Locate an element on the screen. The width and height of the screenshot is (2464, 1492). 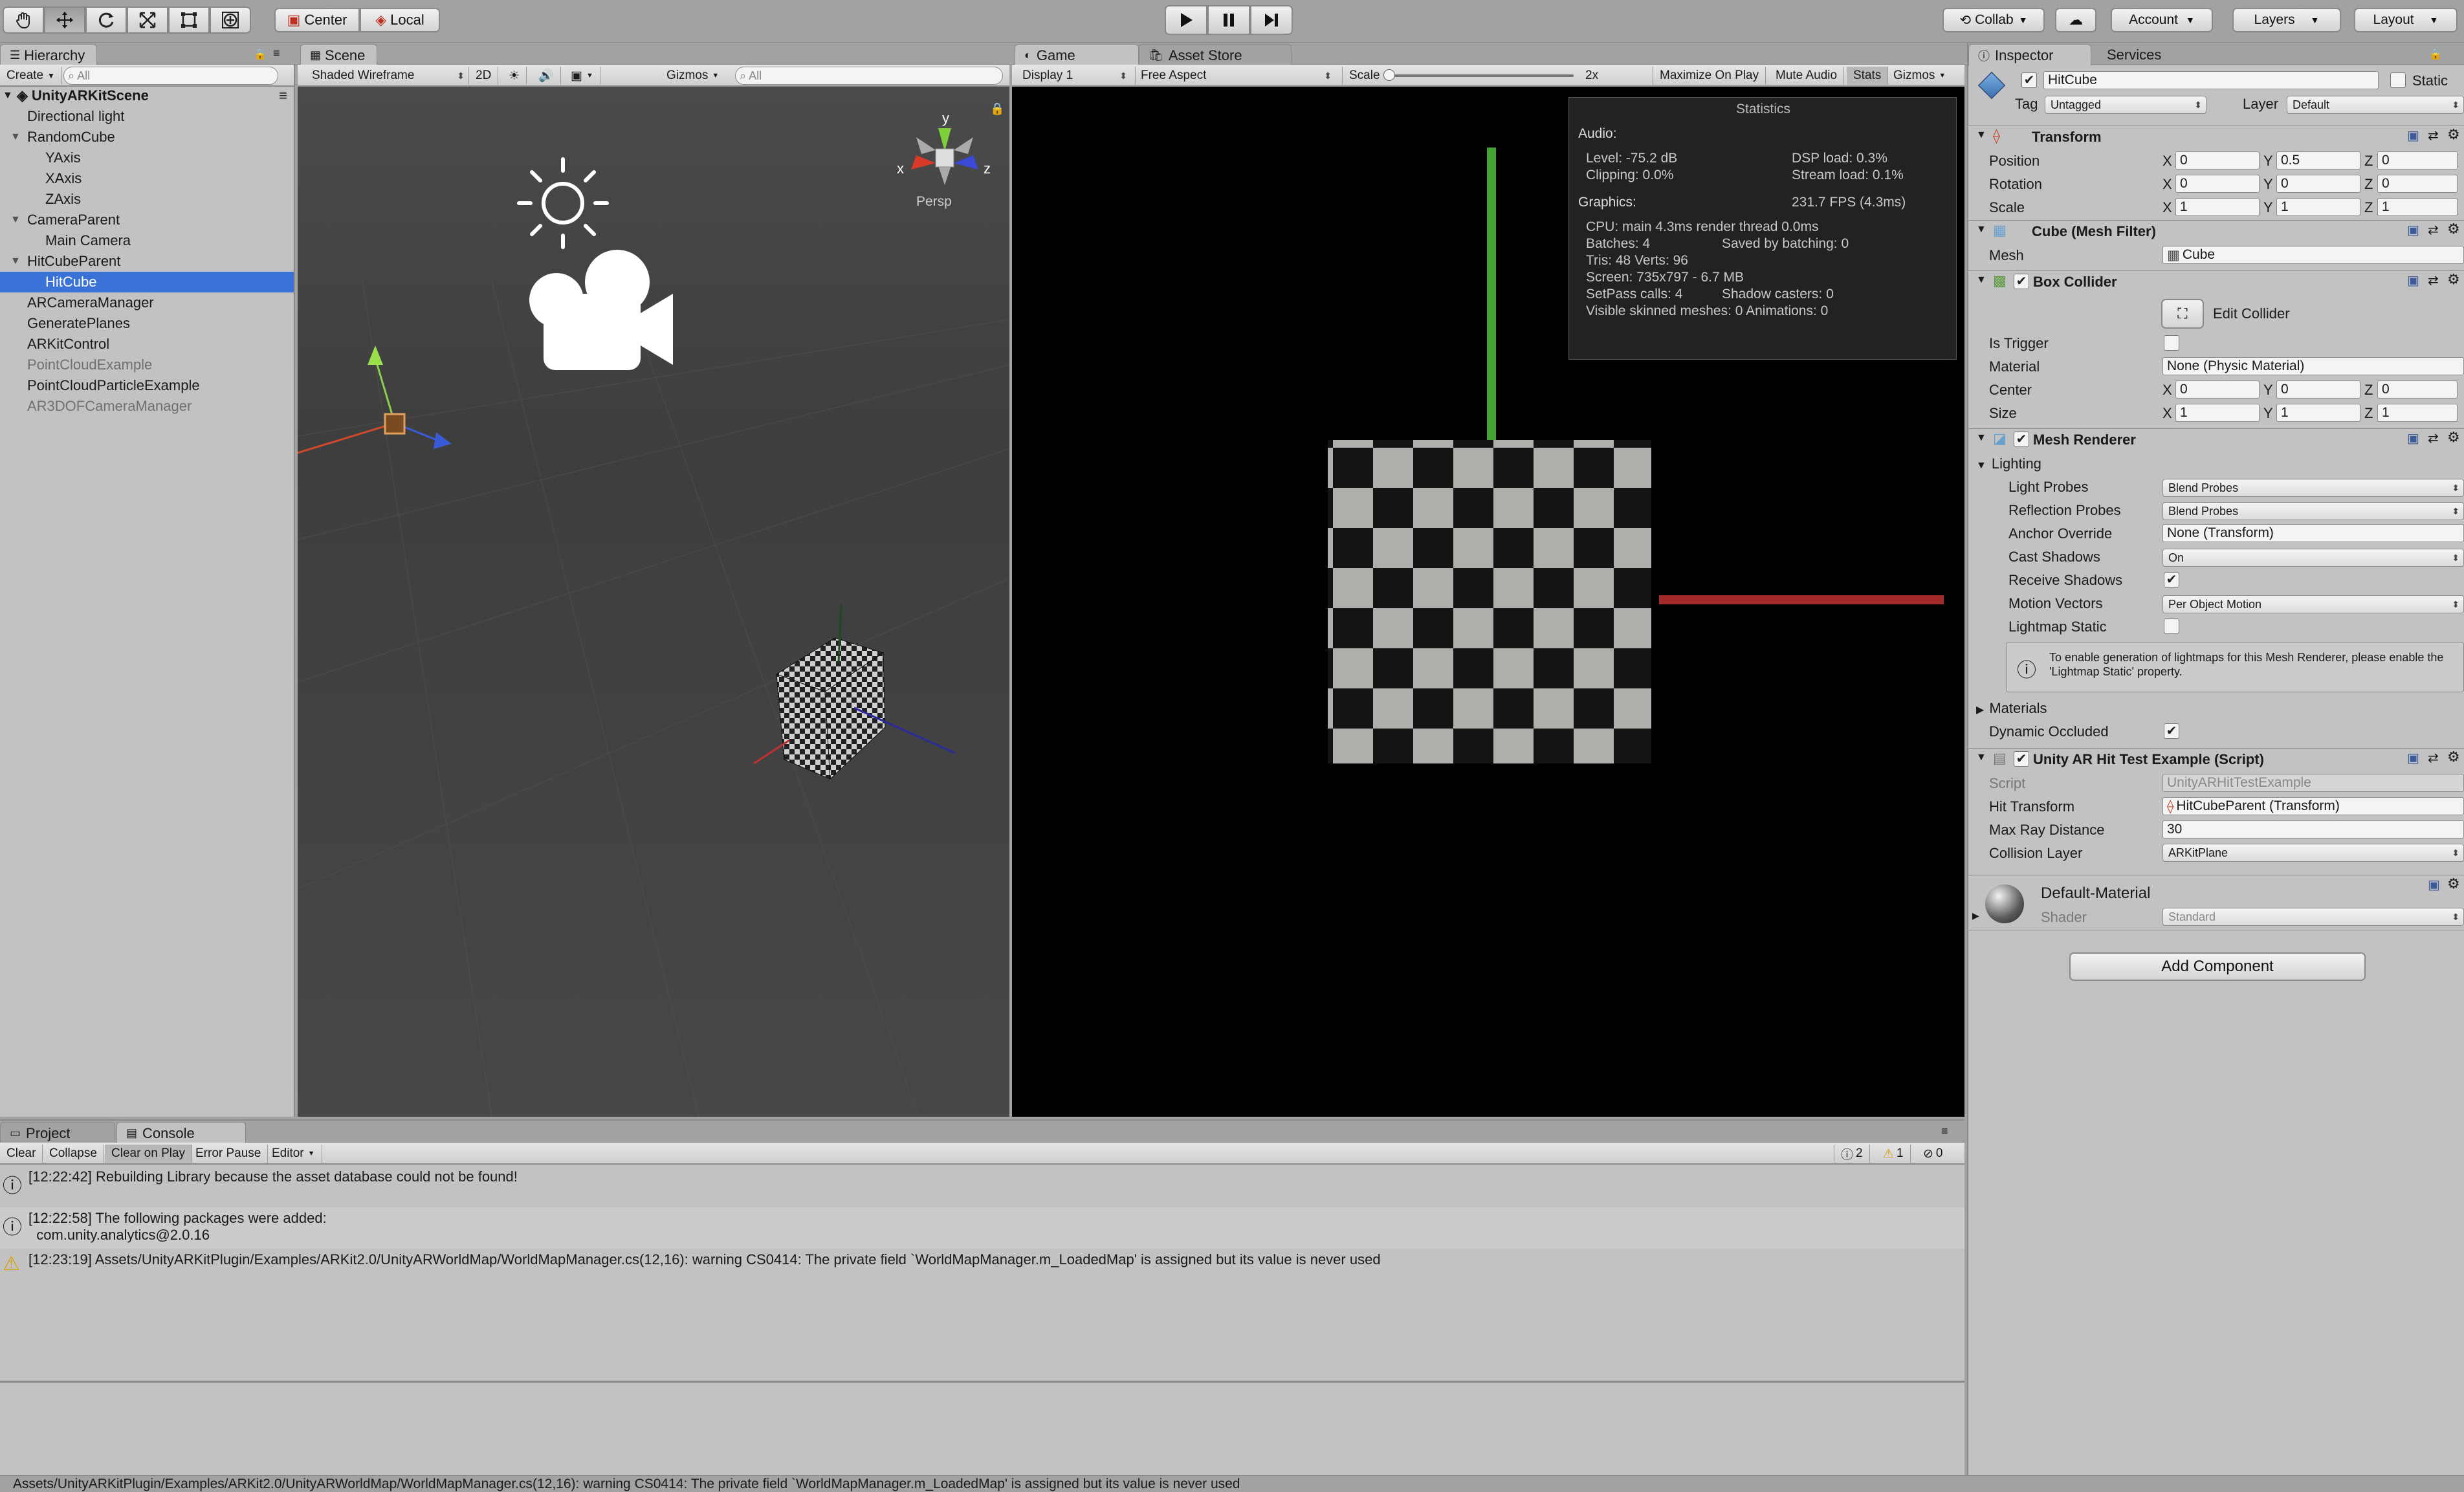
tab-asset-store: 🛍 Asset Store is located at coordinates (1215, 55).